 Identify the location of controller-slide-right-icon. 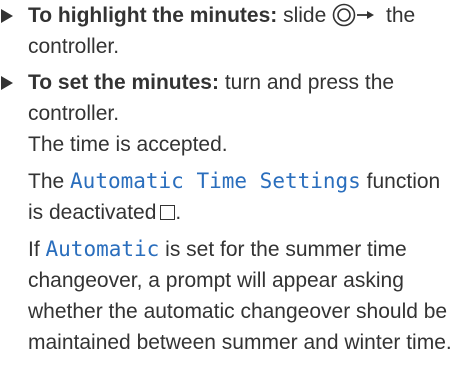
(355, 15).